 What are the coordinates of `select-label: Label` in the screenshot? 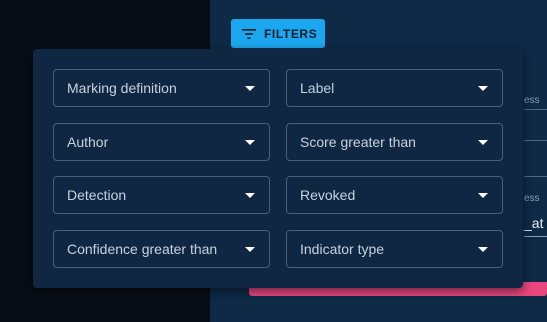 It's located at (317, 88).